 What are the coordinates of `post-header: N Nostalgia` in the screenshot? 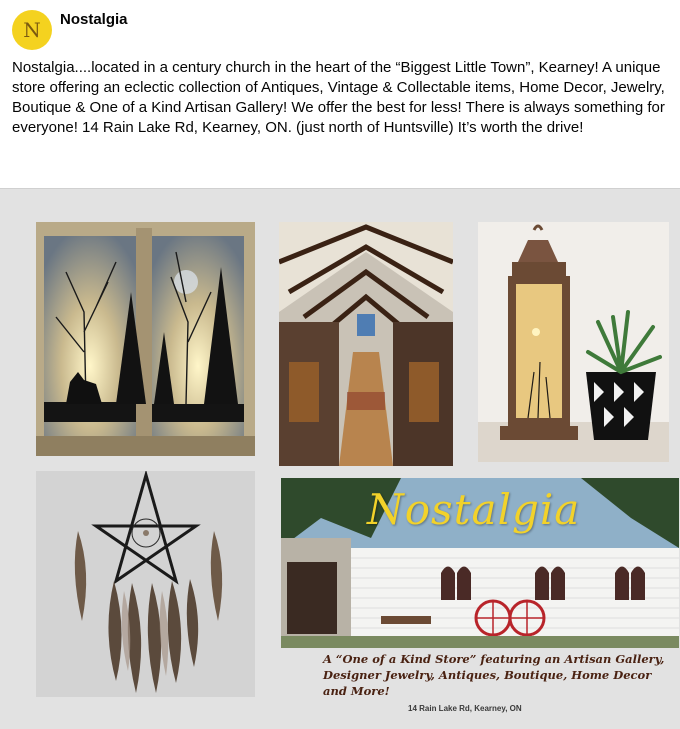 It's located at (340, 28).